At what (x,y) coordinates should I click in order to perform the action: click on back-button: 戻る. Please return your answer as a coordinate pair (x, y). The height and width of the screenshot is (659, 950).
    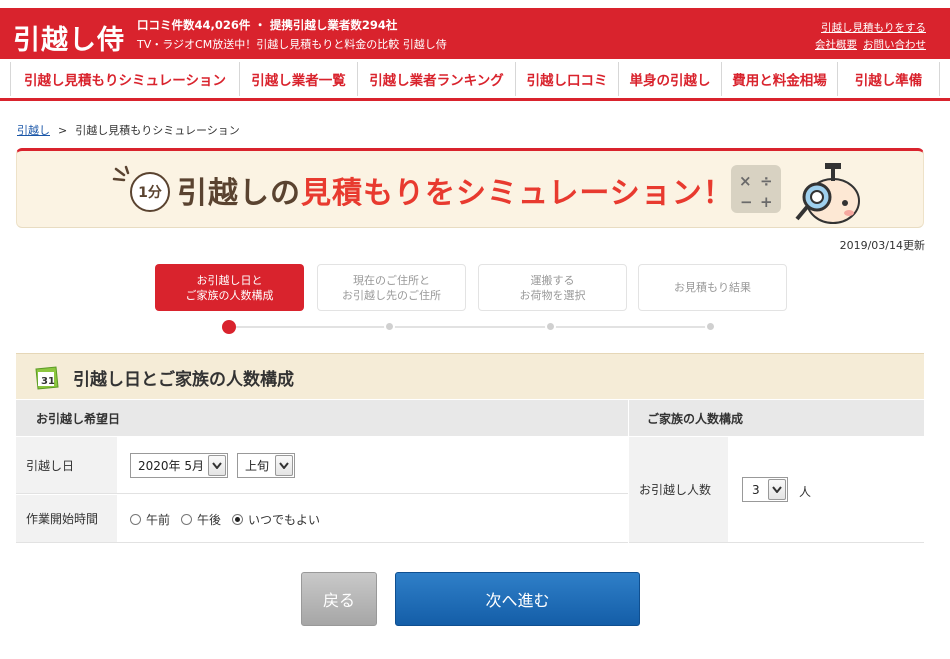
    Looking at the image, I should click on (339, 599).